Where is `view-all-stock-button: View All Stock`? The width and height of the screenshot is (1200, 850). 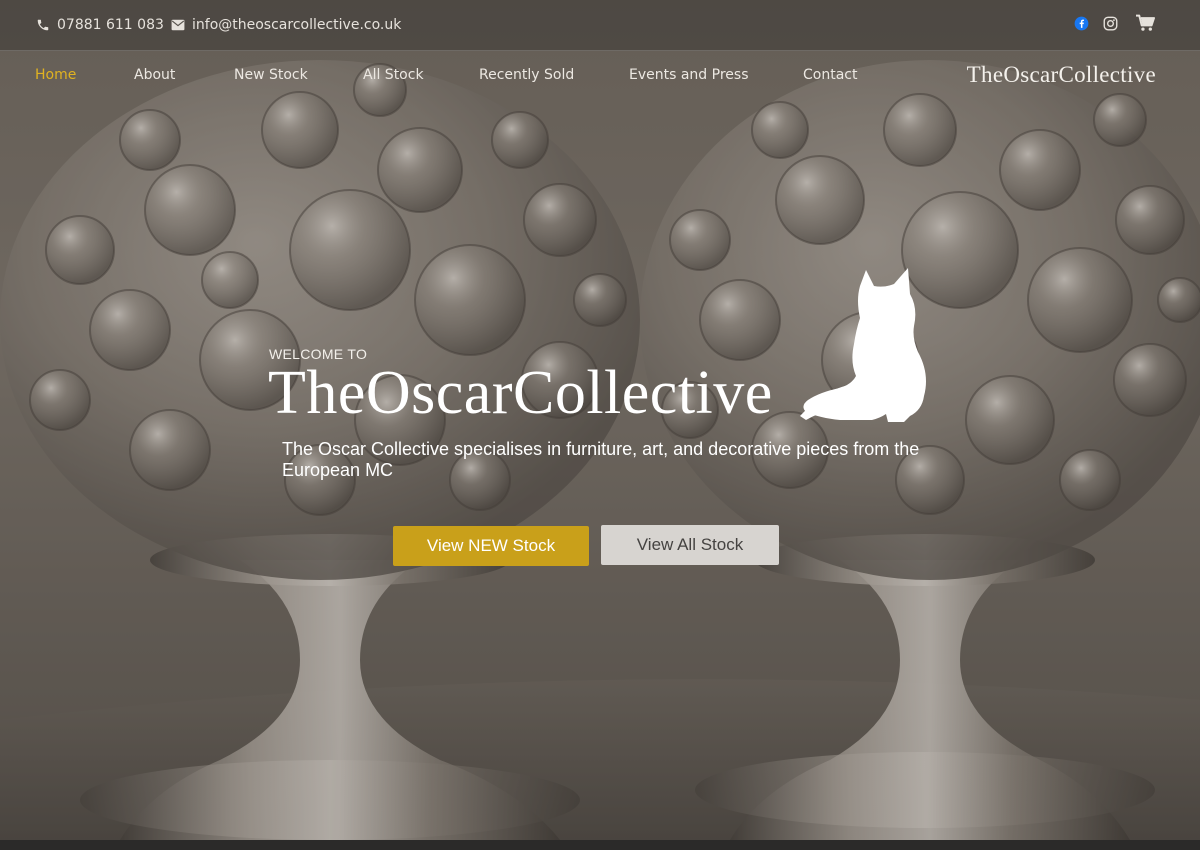 view-all-stock-button: View All Stock is located at coordinates (690, 545).